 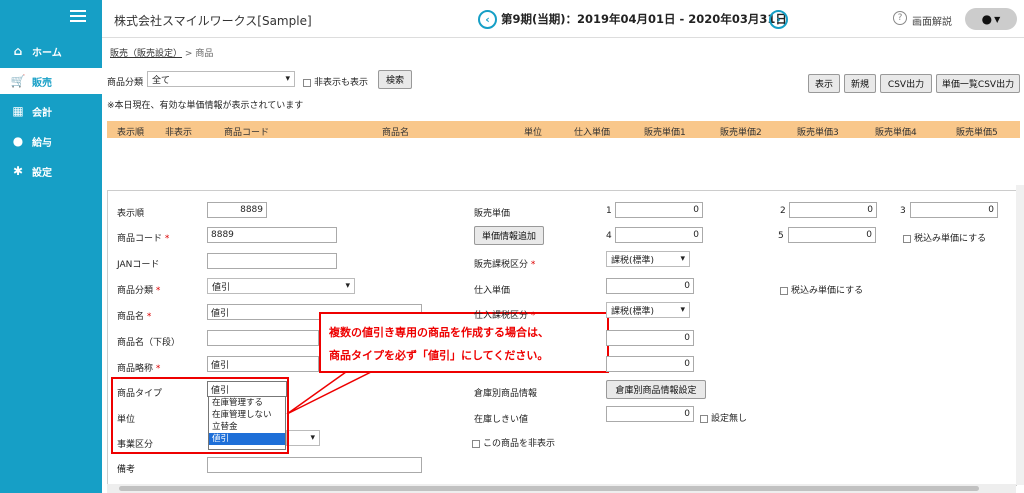 What do you see at coordinates (487, 19) in the screenshot?
I see `prev-period-icon: ‹` at bounding box center [487, 19].